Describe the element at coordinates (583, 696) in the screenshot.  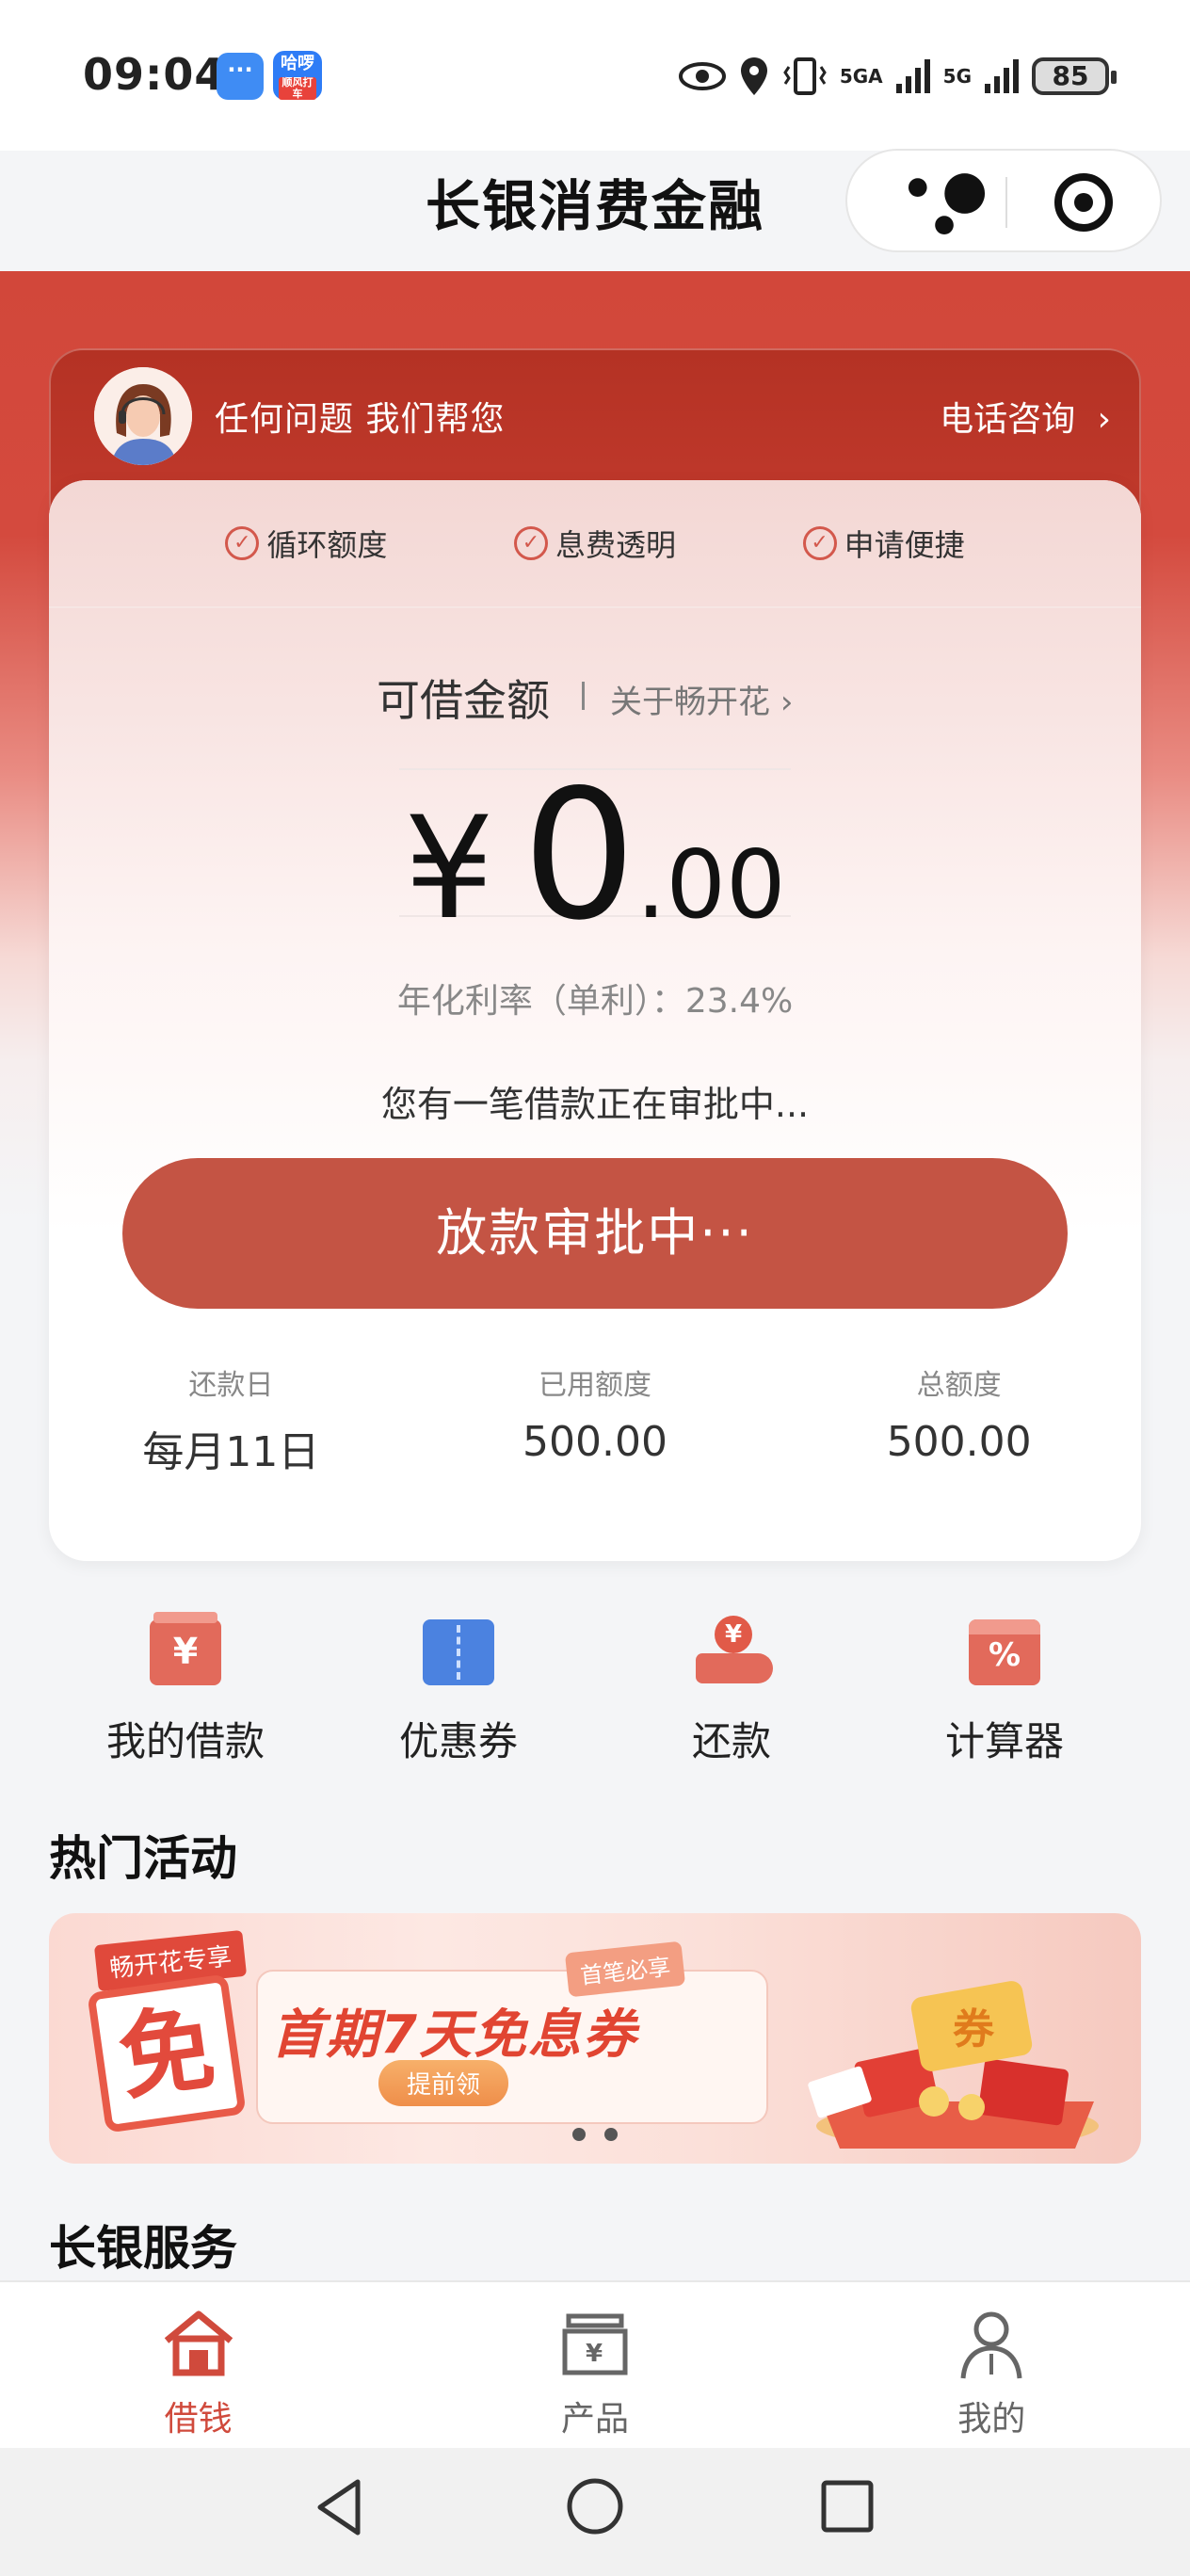
I see `divider` at that location.